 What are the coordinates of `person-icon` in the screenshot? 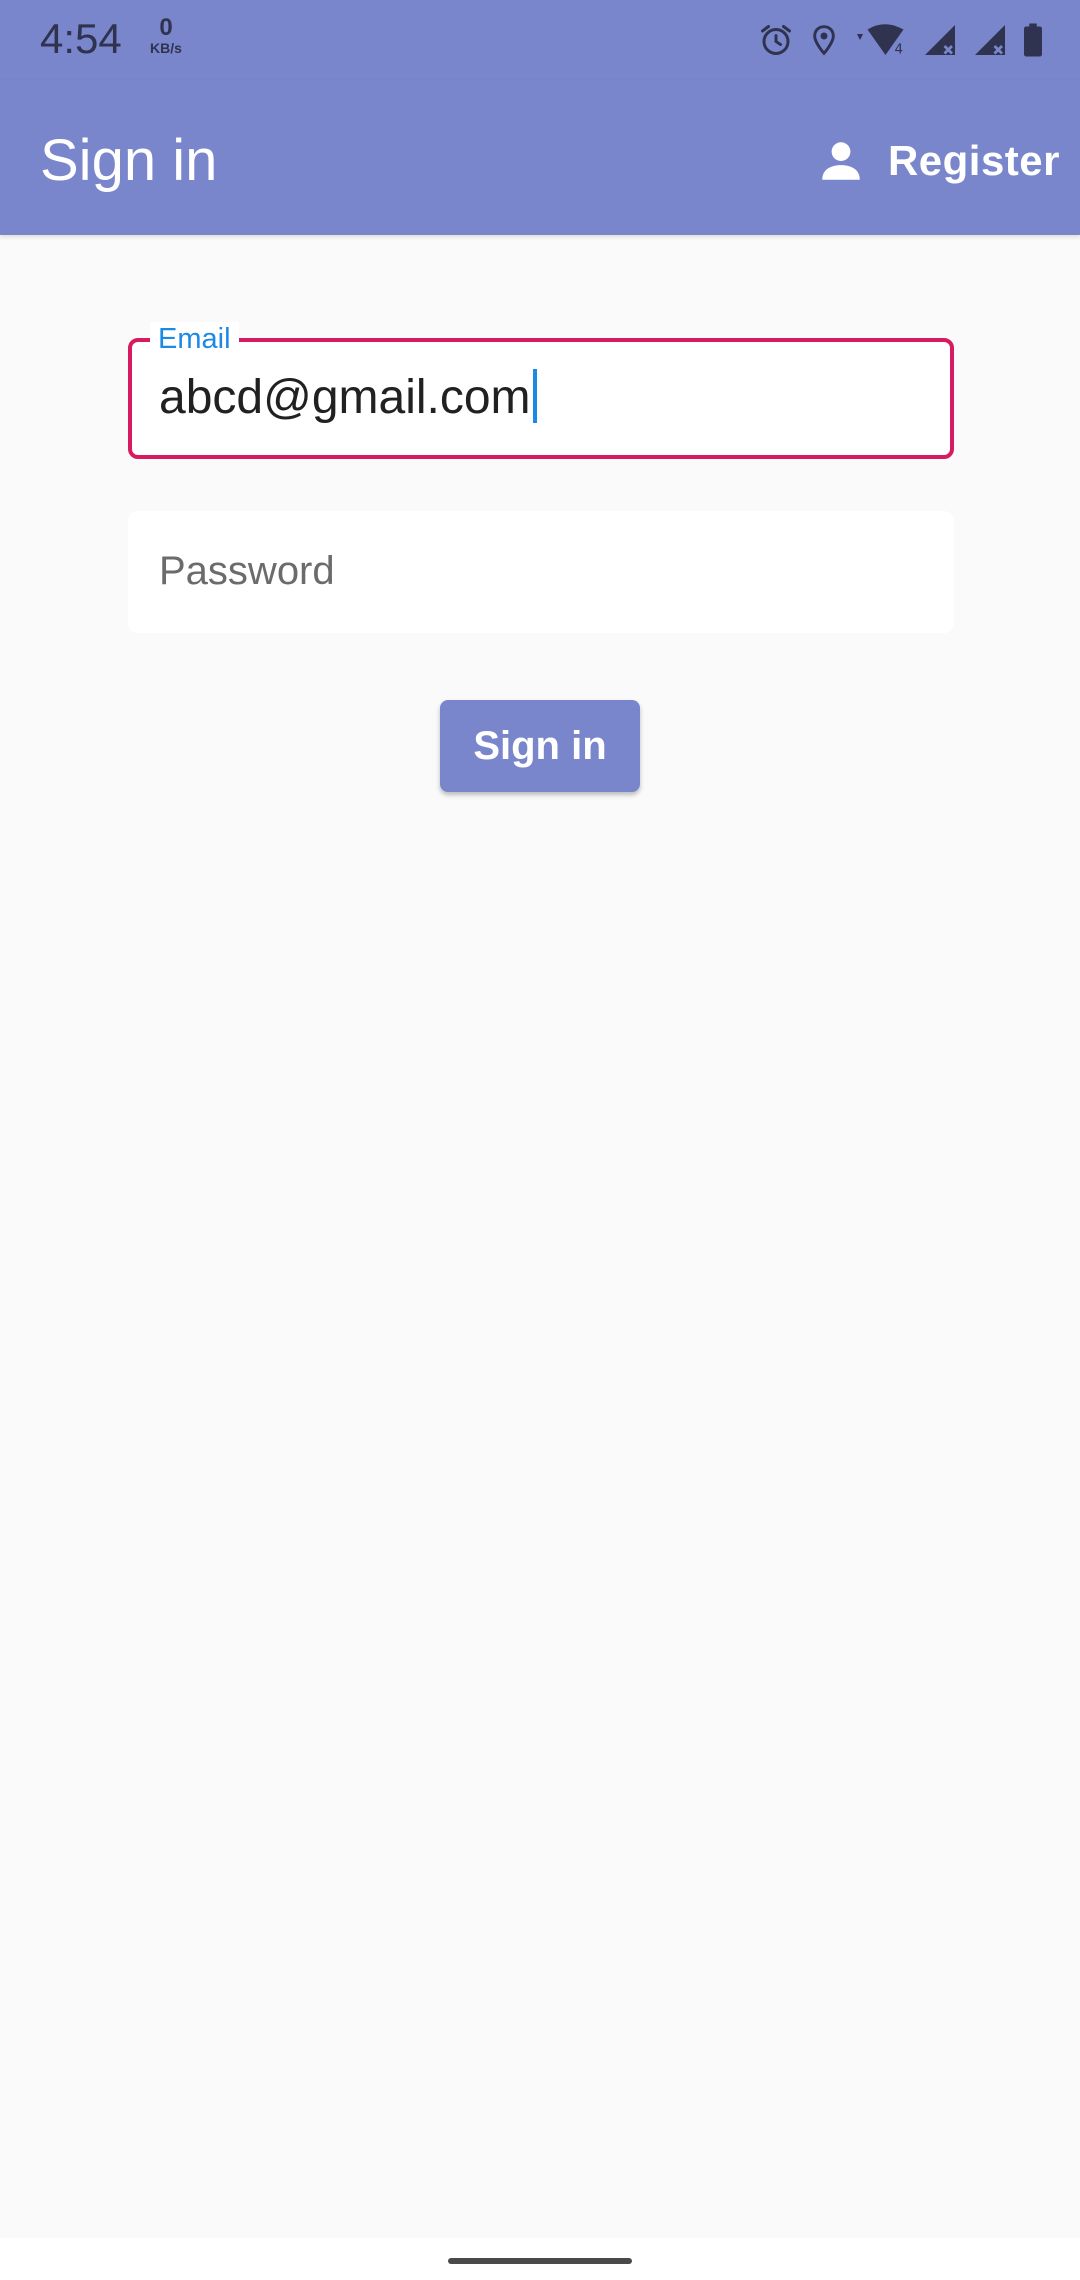 It's located at (841, 161).